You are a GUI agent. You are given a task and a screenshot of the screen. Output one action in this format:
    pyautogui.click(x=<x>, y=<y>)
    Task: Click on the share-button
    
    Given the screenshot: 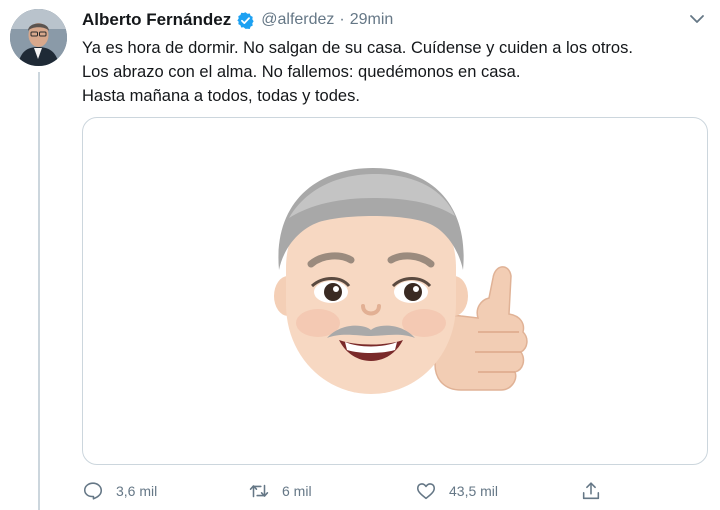 What is the action you would take?
    pyautogui.click(x=591, y=491)
    